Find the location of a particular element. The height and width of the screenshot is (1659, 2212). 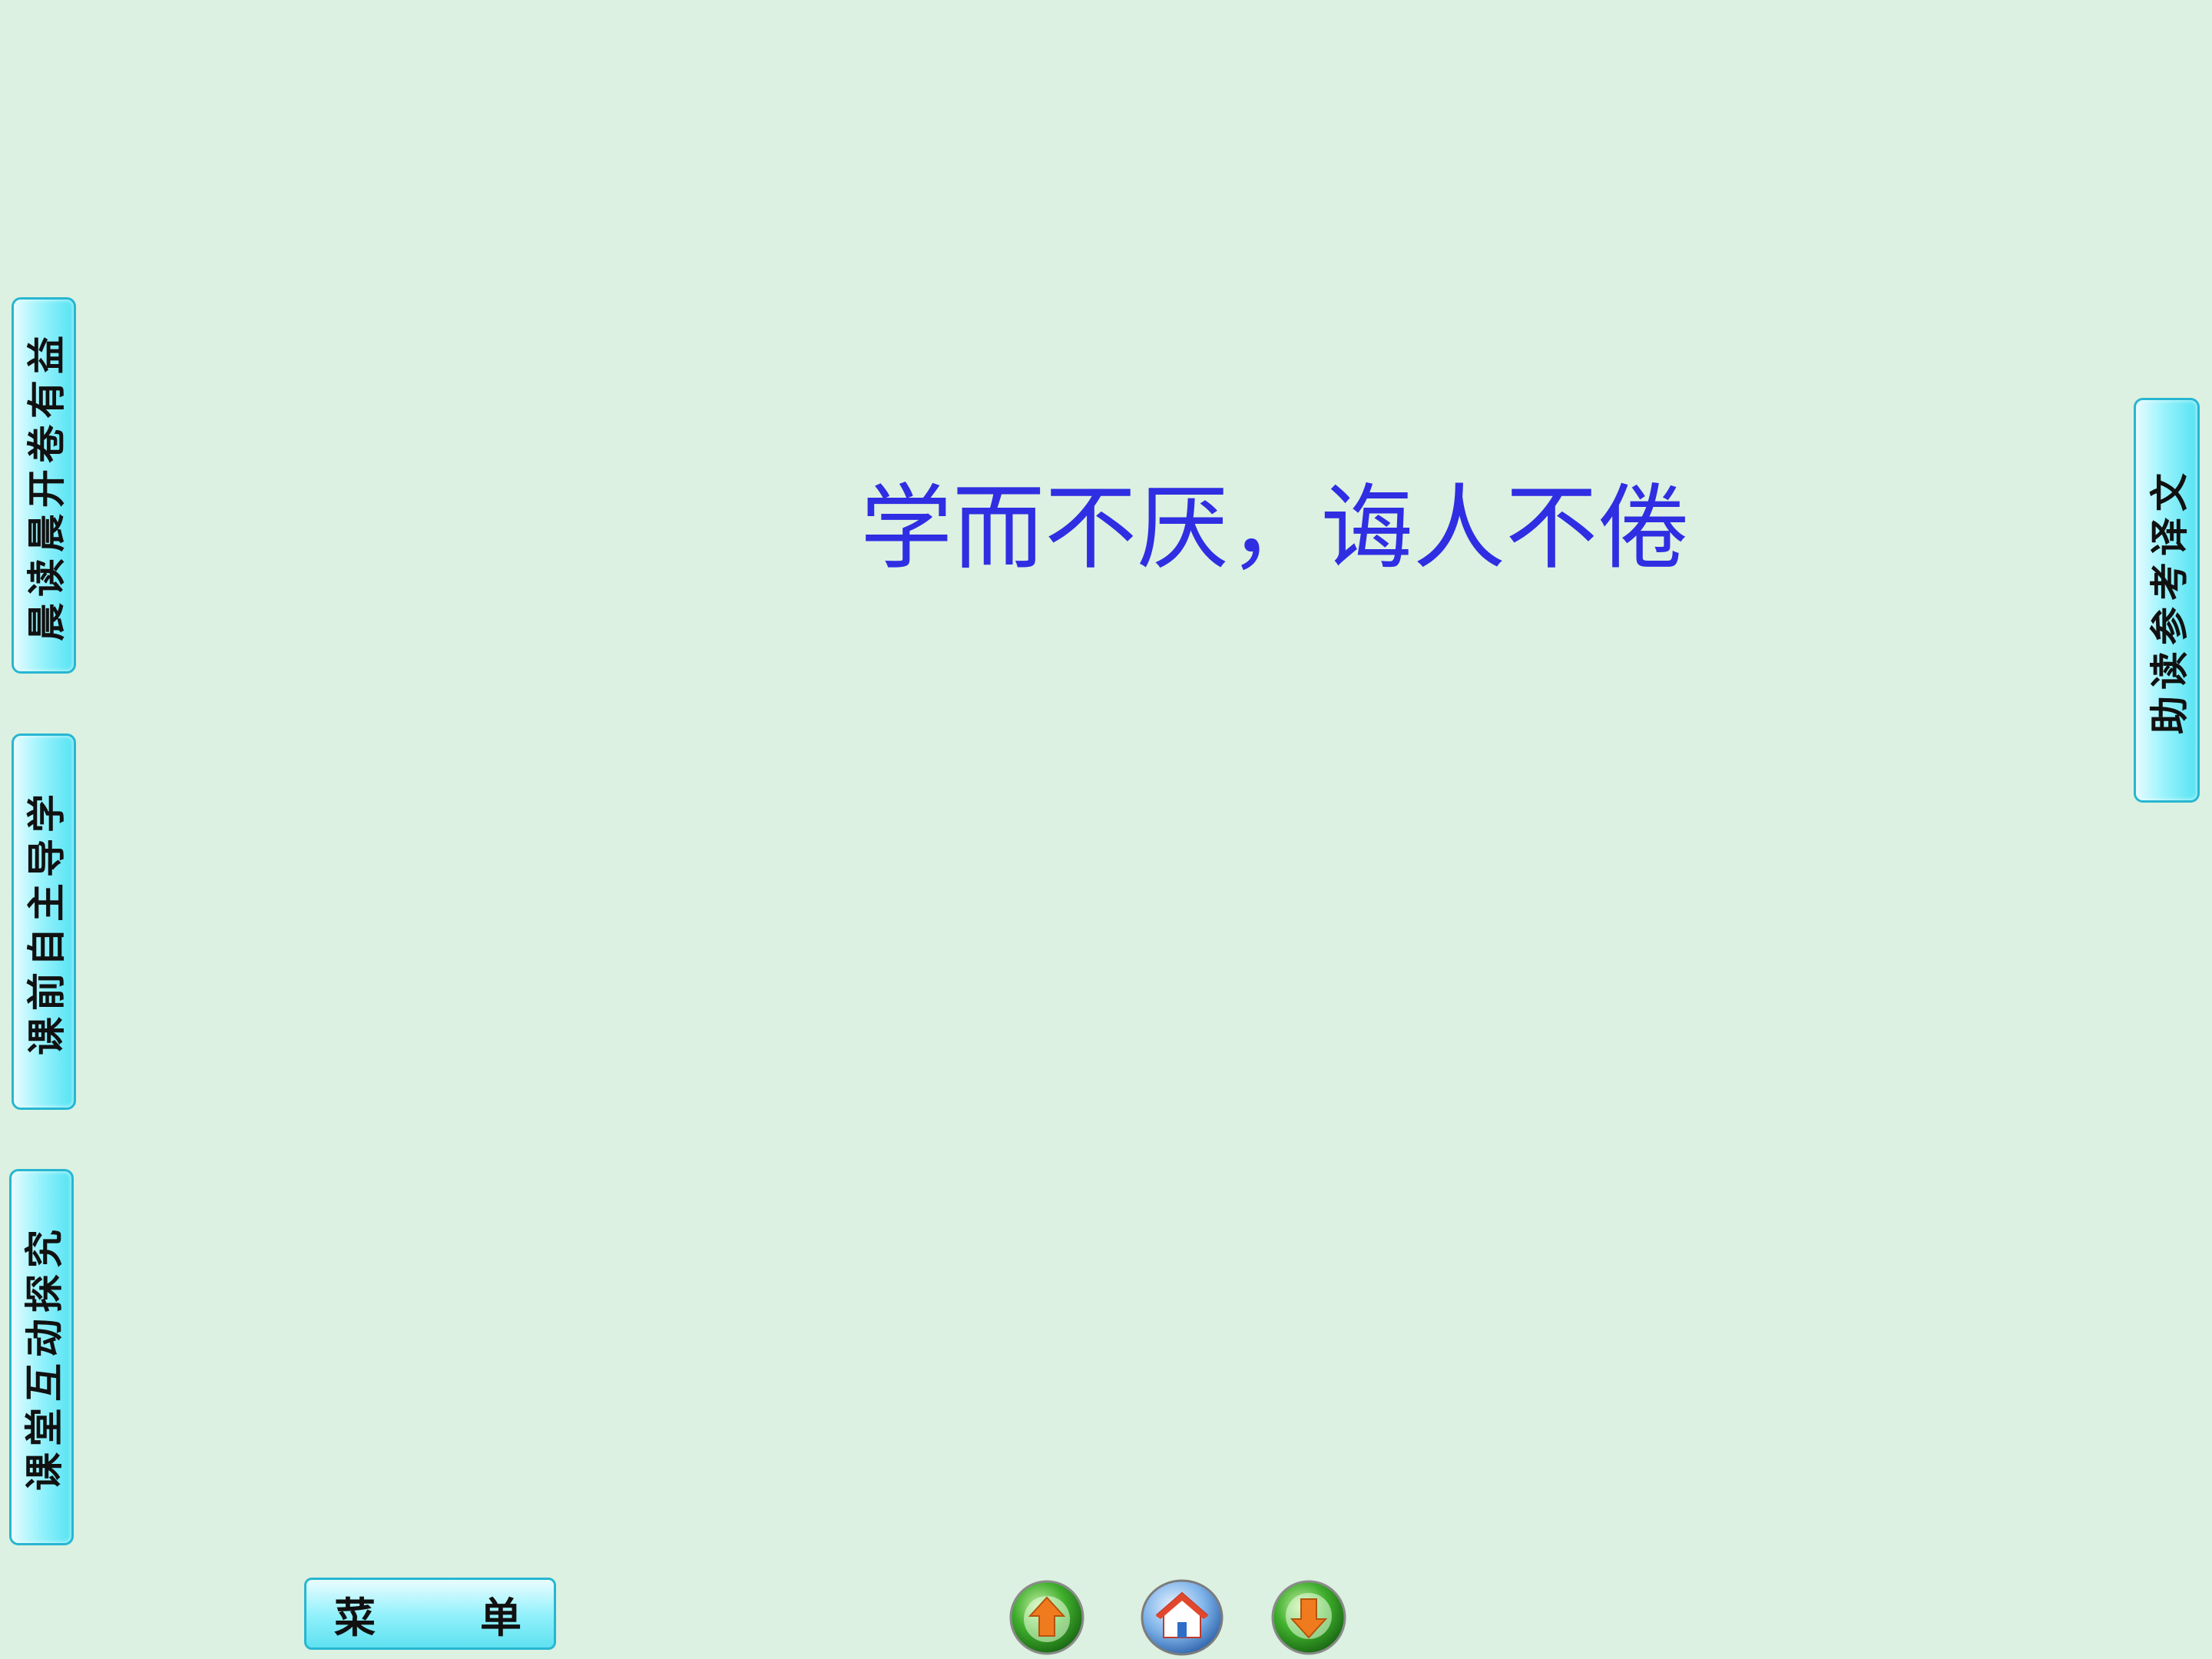

menu-button-label-right: 单 is located at coordinates (501, 1618).